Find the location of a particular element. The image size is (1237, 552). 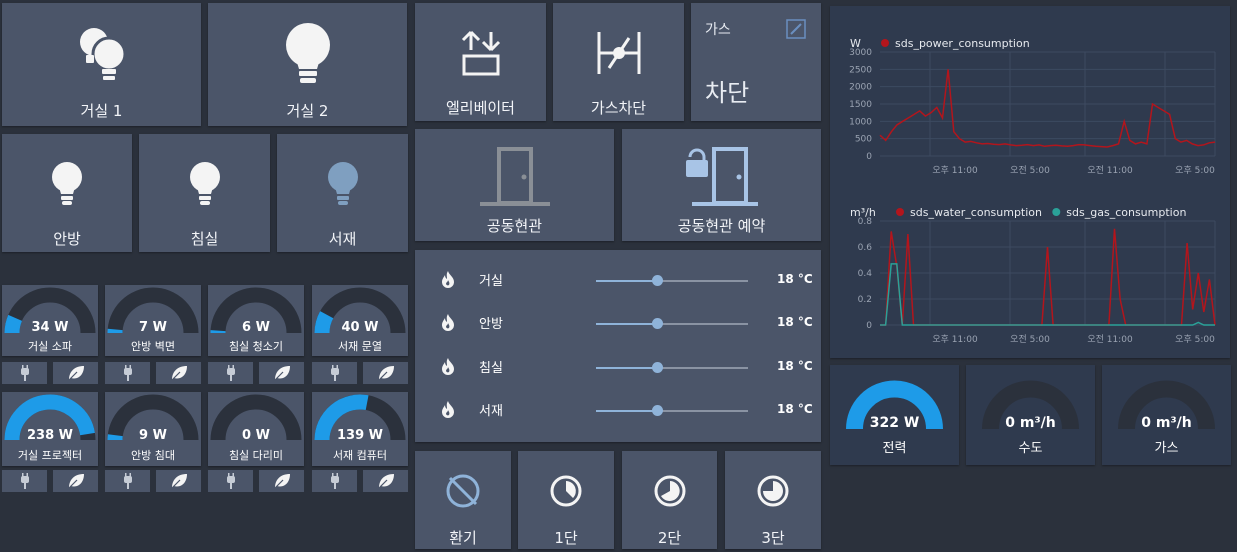

plug-gauge-card: 238 W 거실 프로젝터 is located at coordinates (50, 429).